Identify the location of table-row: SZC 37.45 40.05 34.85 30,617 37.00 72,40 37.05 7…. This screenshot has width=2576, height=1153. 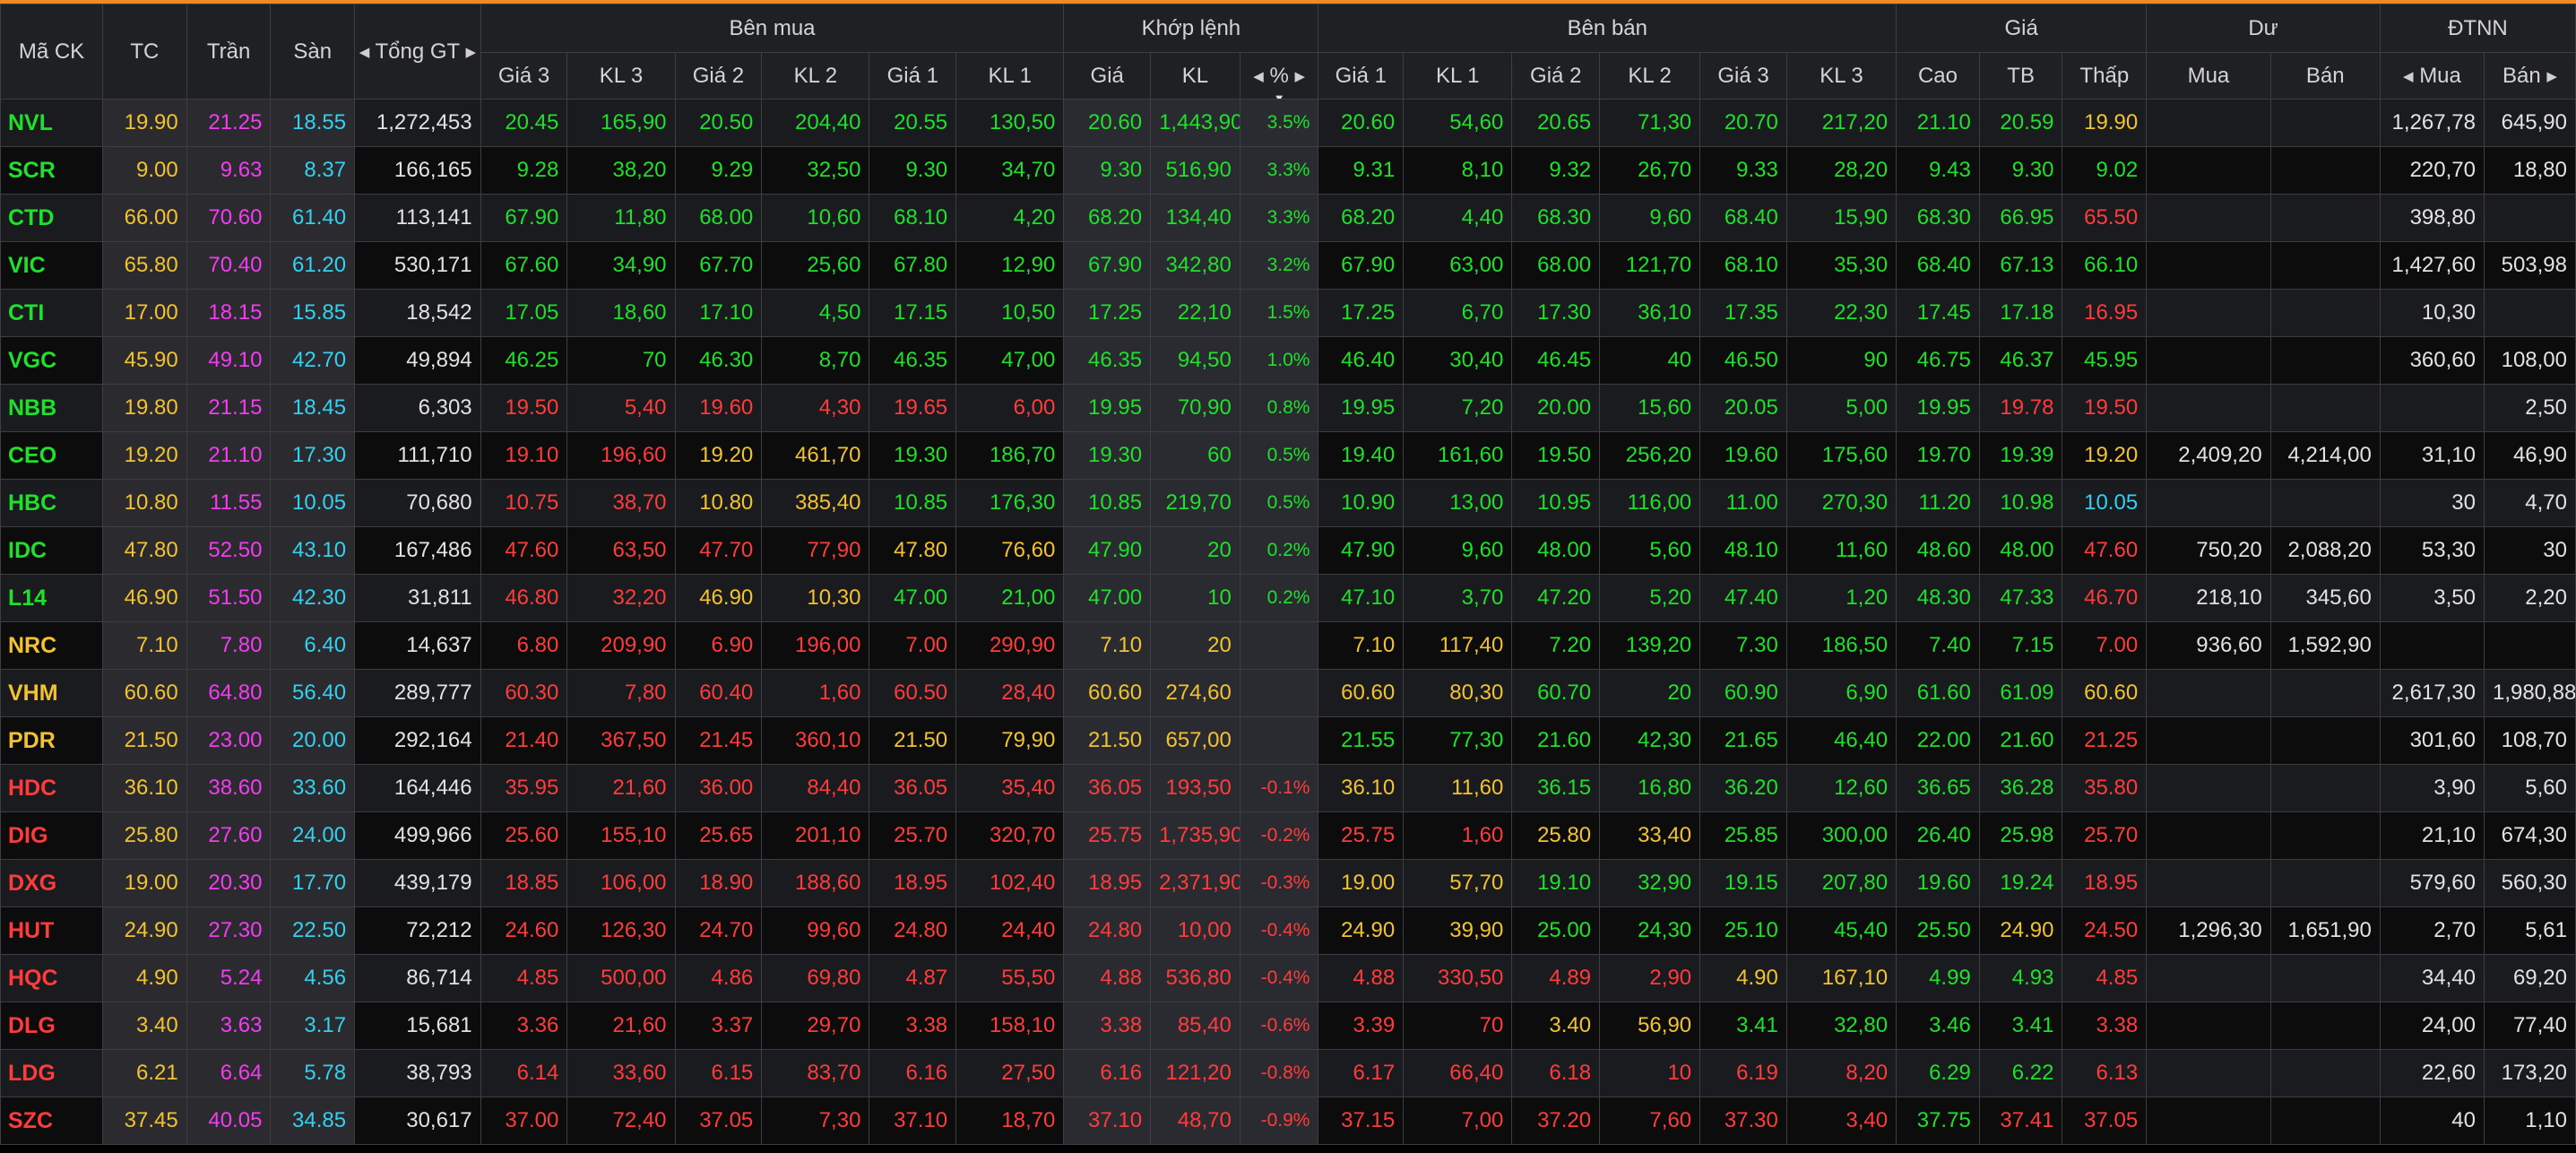
(1288, 1121).